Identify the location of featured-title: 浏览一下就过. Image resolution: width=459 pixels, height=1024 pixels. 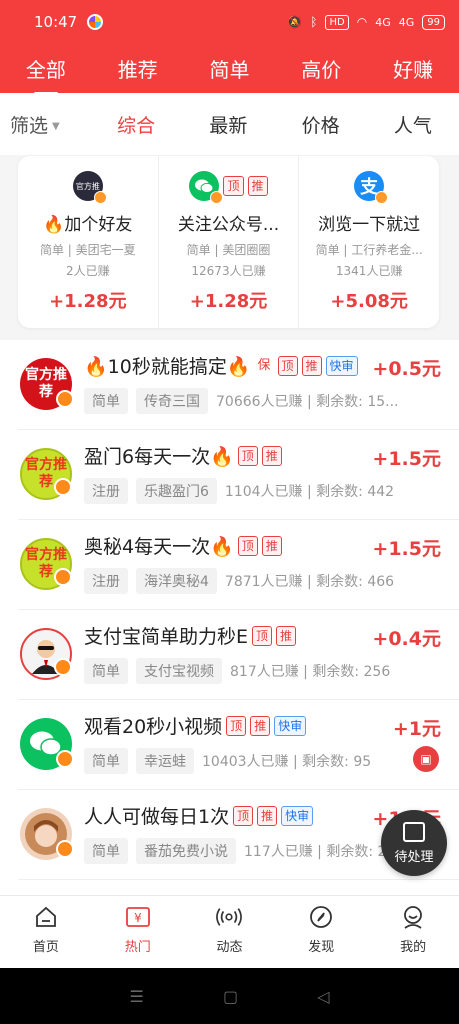
(369, 225).